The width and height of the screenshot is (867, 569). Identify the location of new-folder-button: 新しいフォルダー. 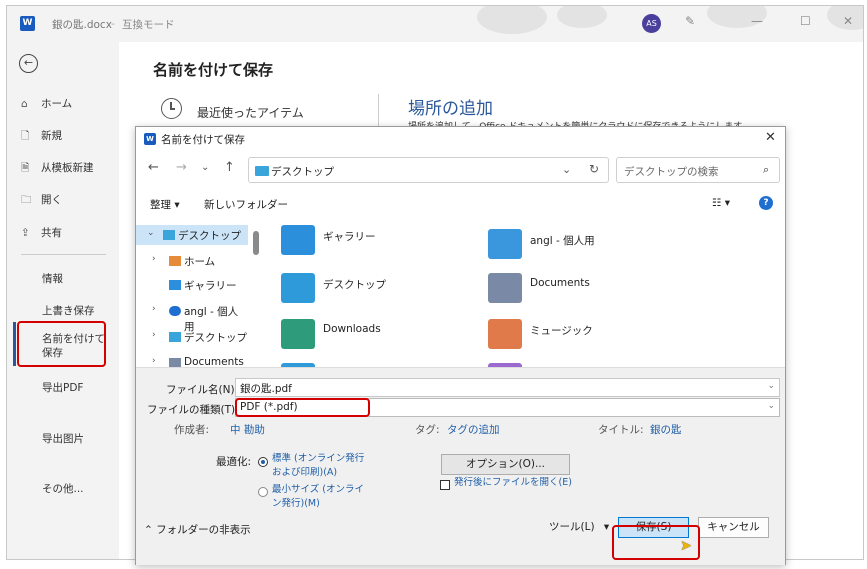
(246, 204).